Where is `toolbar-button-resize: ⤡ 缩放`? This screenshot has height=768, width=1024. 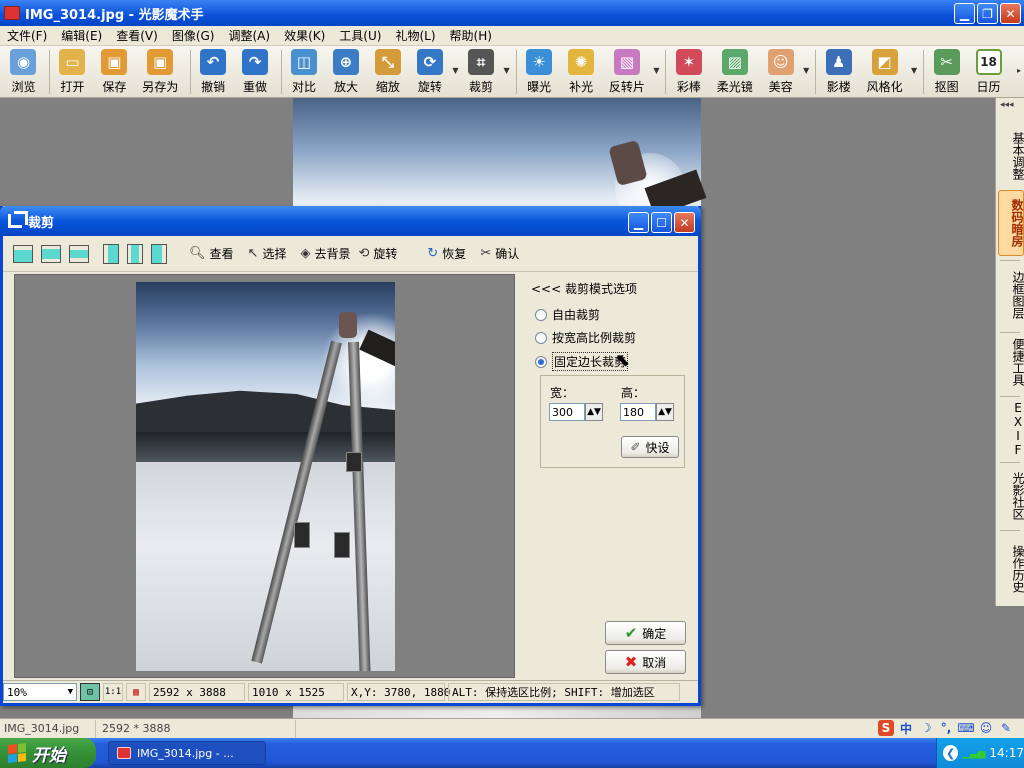
toolbar-button-resize: ⤡ 缩放 is located at coordinates (387, 70).